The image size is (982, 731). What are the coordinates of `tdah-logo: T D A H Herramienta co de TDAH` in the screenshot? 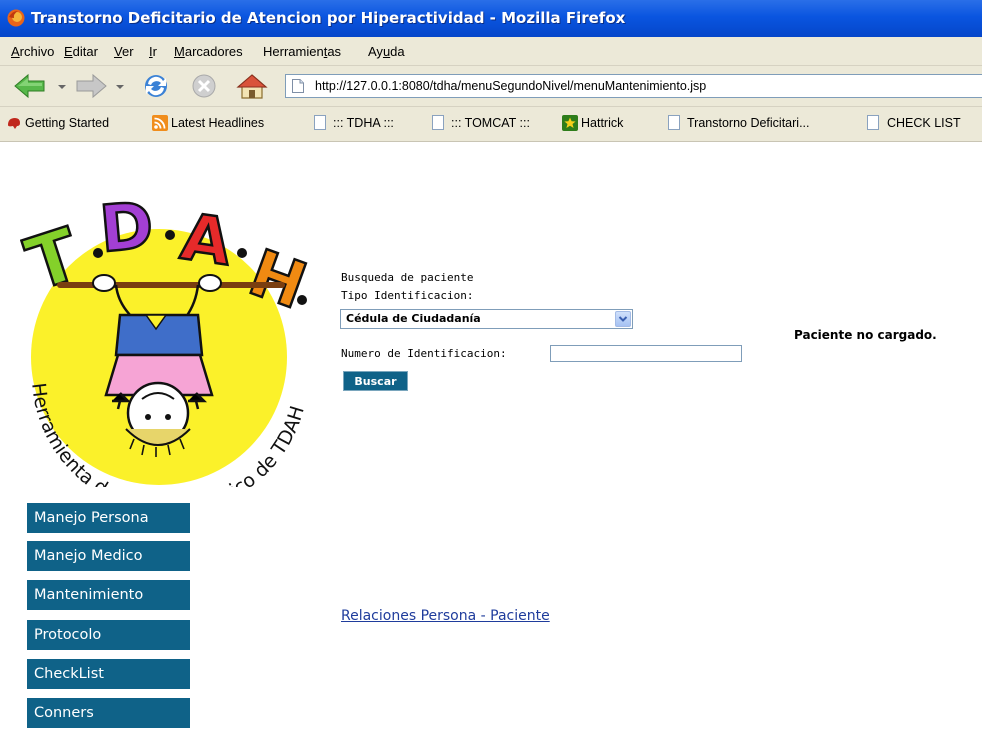 It's located at (168, 337).